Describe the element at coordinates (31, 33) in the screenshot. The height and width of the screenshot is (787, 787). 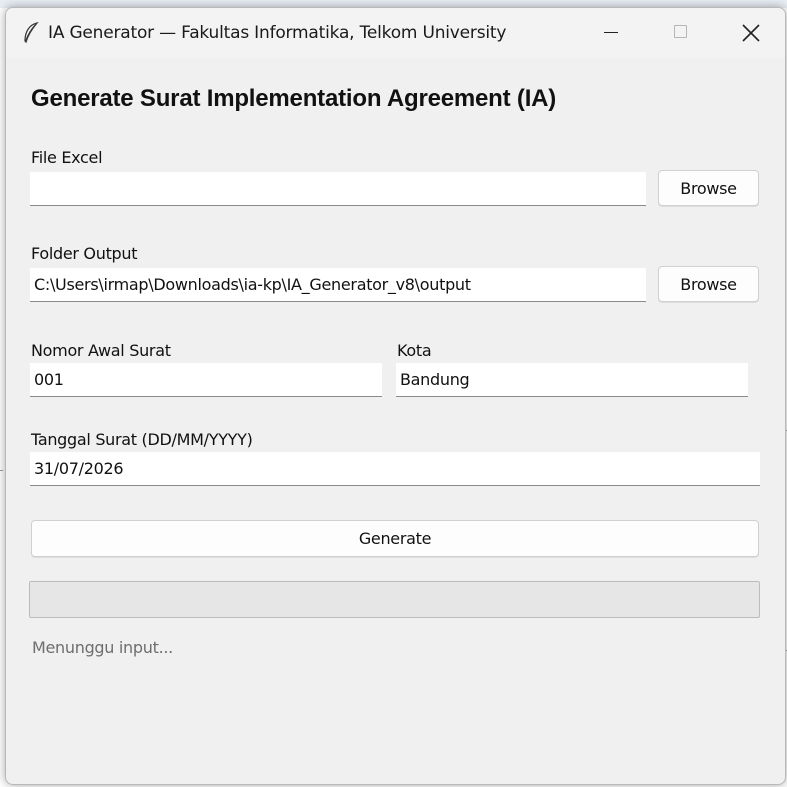
I see `feather-icon` at that location.